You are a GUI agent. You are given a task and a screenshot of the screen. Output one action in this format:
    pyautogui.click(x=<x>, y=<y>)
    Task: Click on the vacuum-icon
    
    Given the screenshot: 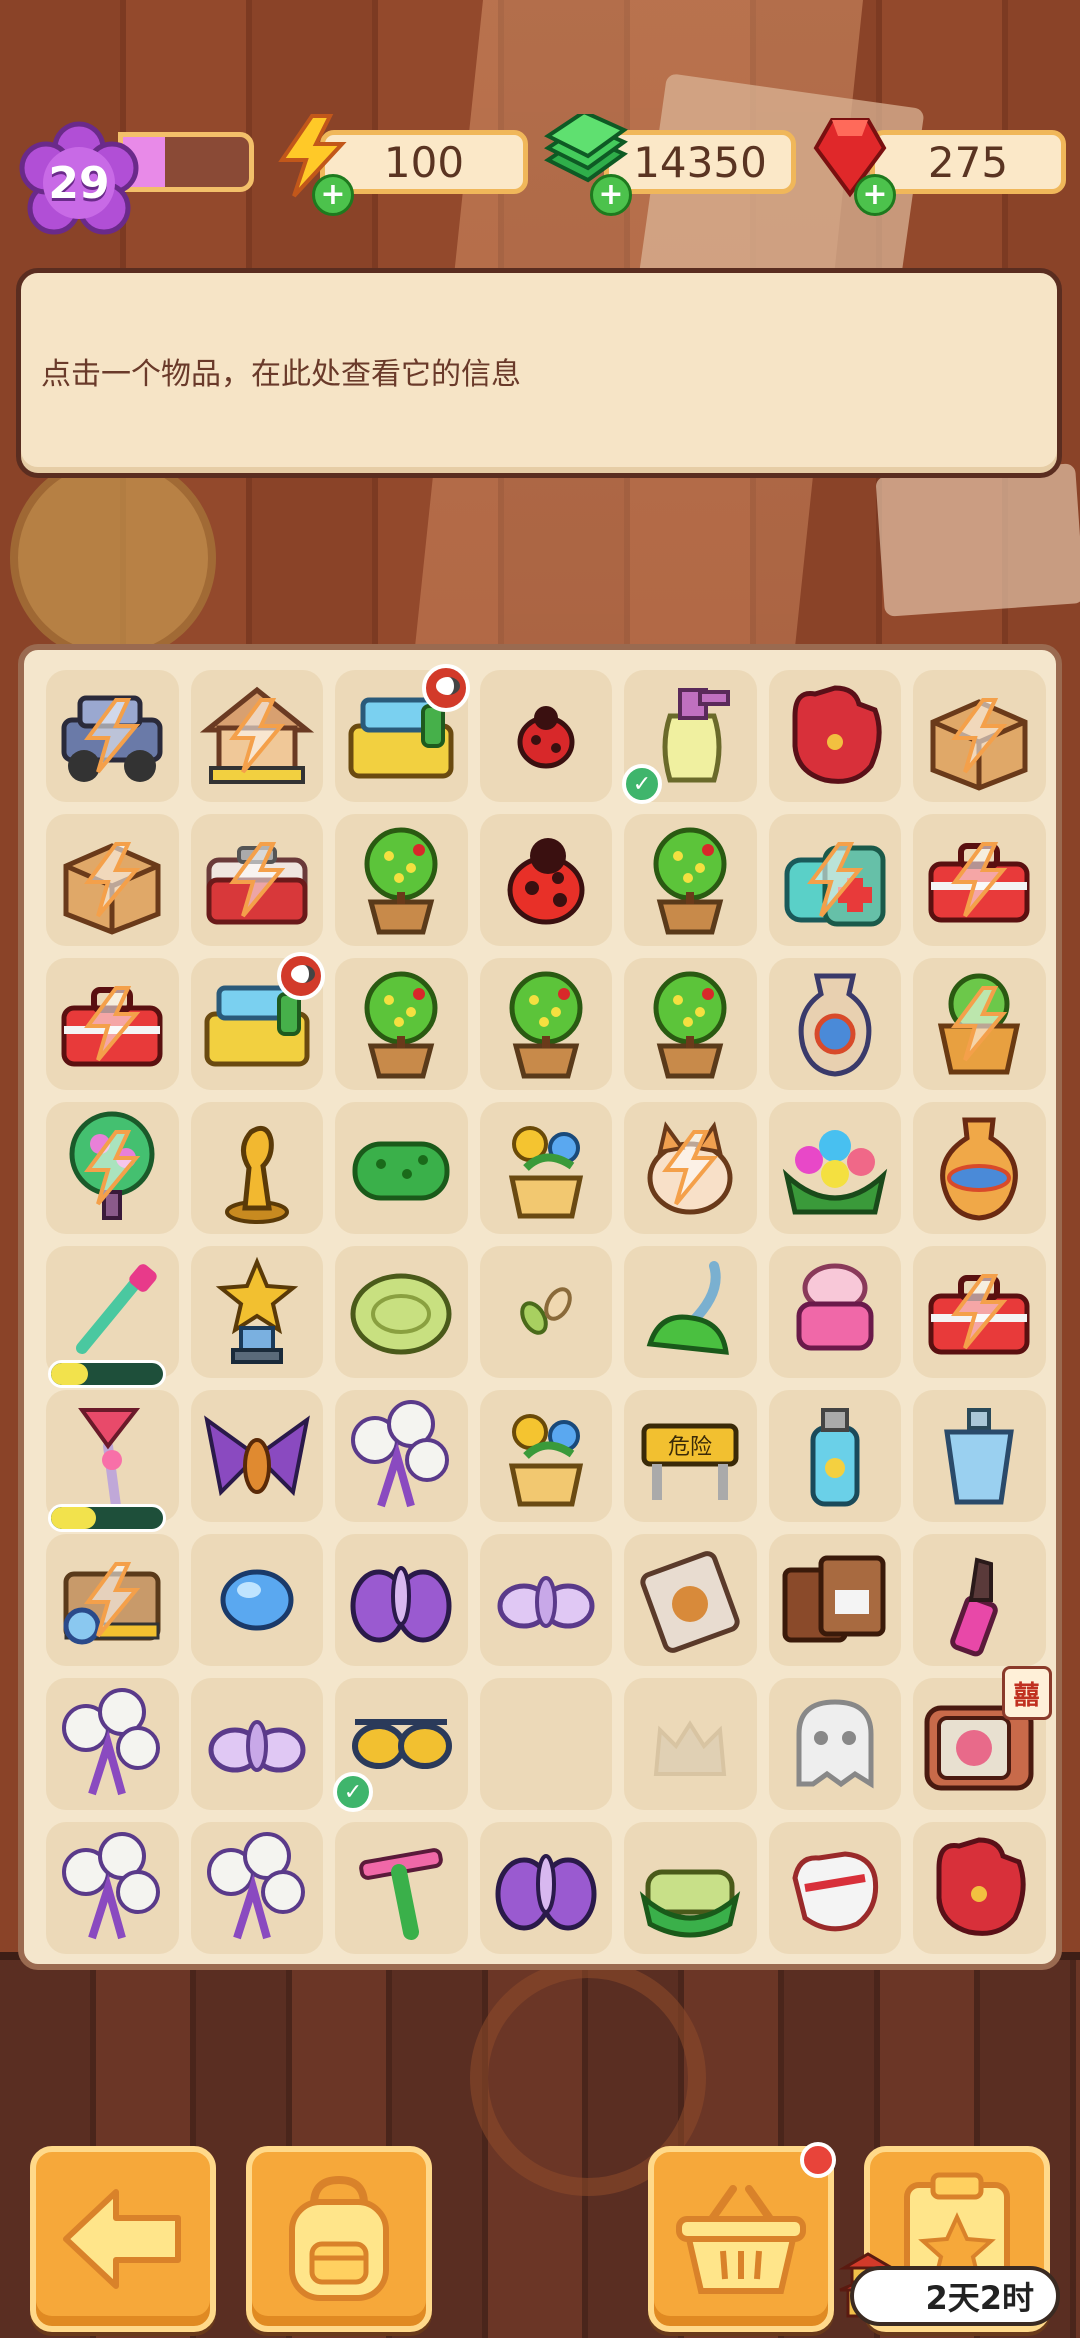 What is the action you would take?
    pyautogui.click(x=690, y=1312)
    